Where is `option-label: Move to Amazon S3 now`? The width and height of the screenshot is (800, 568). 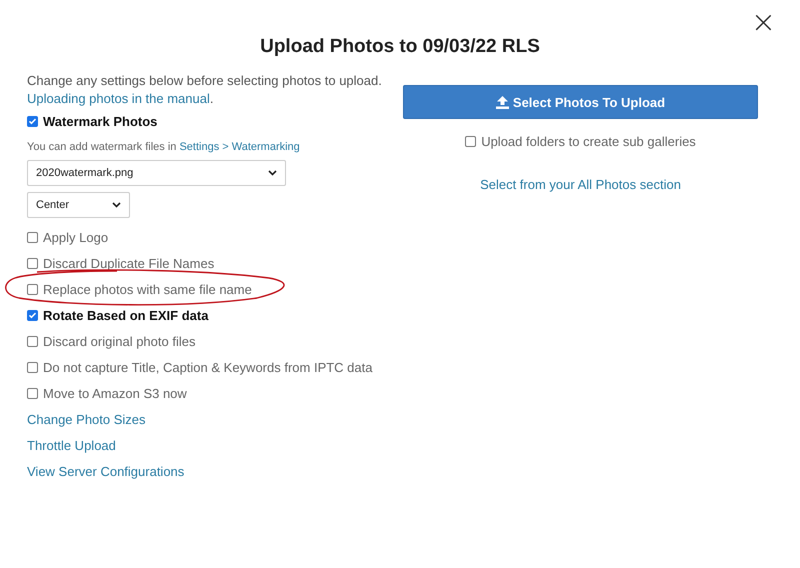
option-label: Move to Amazon S3 now is located at coordinates (115, 393).